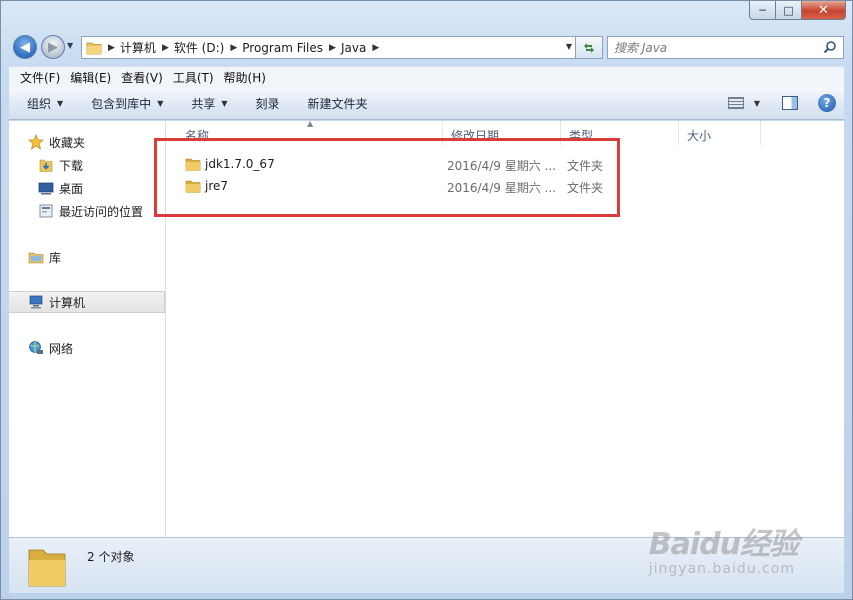 The width and height of the screenshot is (853, 600). Describe the element at coordinates (138, 47) in the screenshot. I see `breadcrumb-computer: 计算机` at that location.